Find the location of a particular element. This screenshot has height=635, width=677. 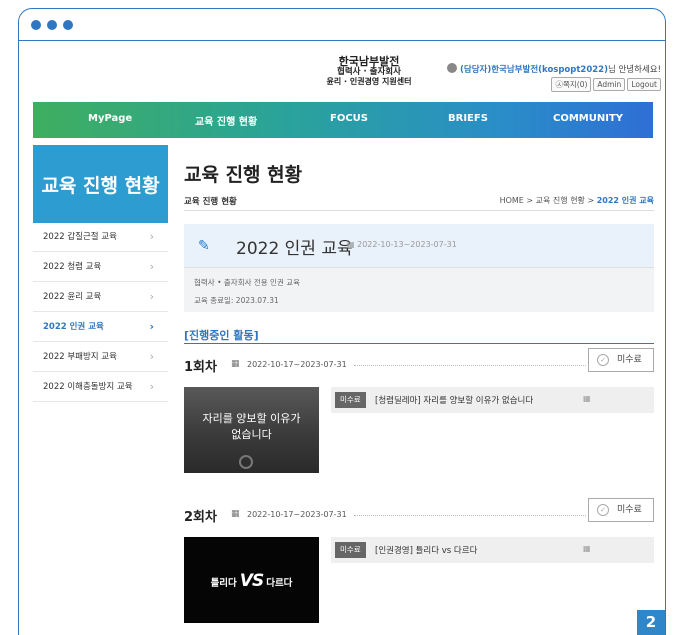

course-date-text: 2022-10-13~2023-07-31 is located at coordinates (407, 244).